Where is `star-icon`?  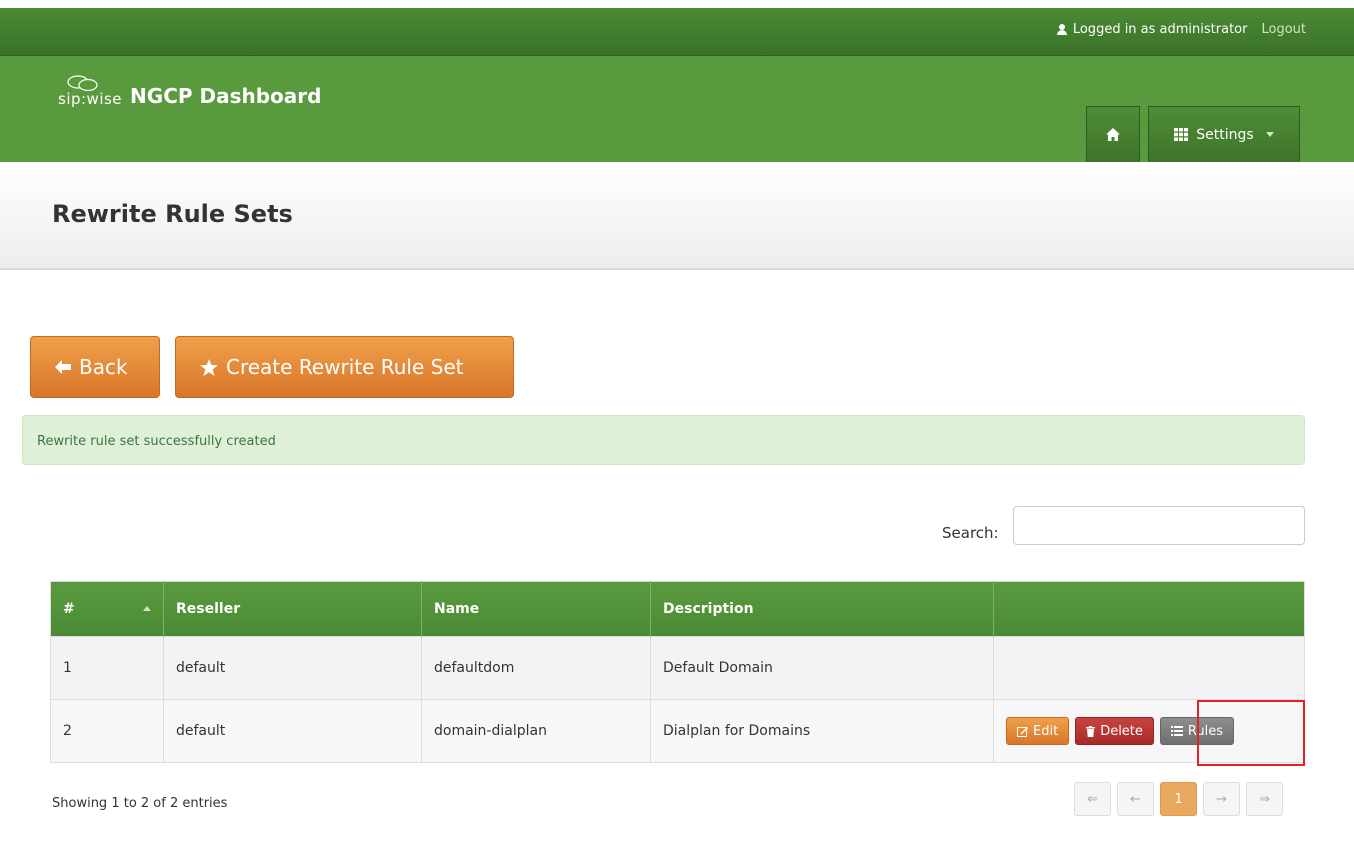 star-icon is located at coordinates (209, 367).